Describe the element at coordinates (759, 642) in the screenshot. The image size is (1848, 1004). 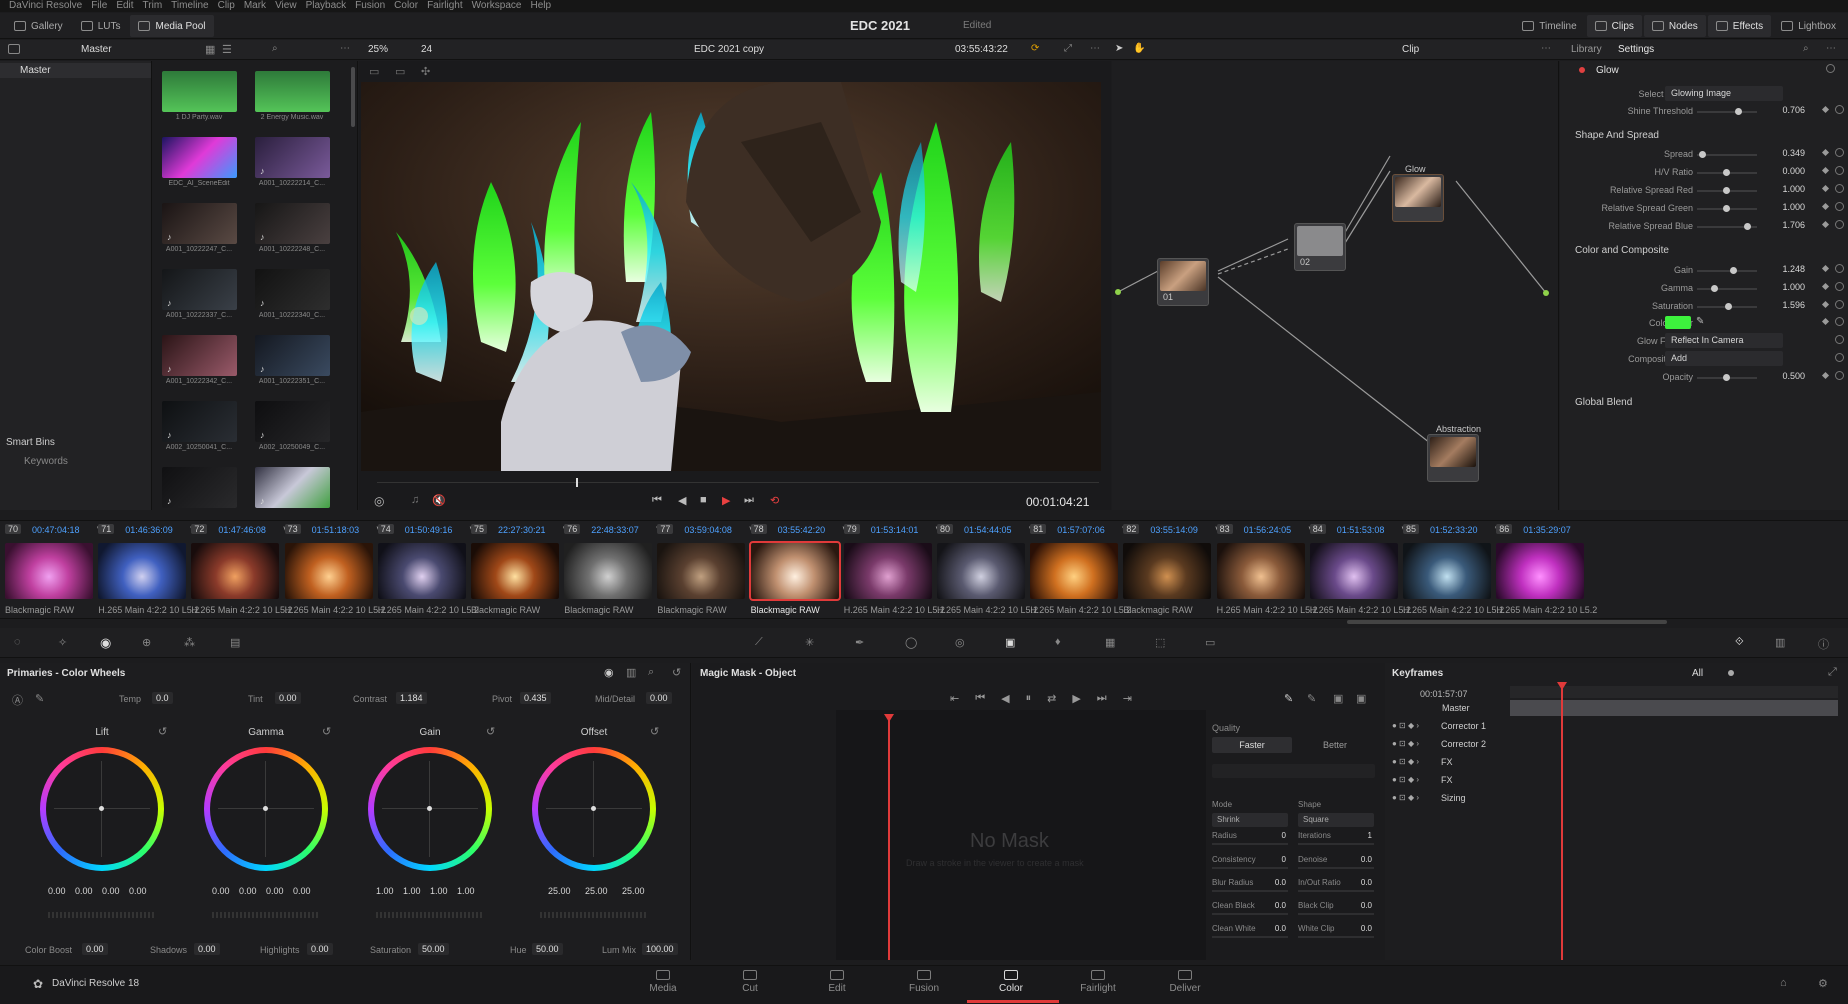
I see `curves-icon: ⟋` at that location.